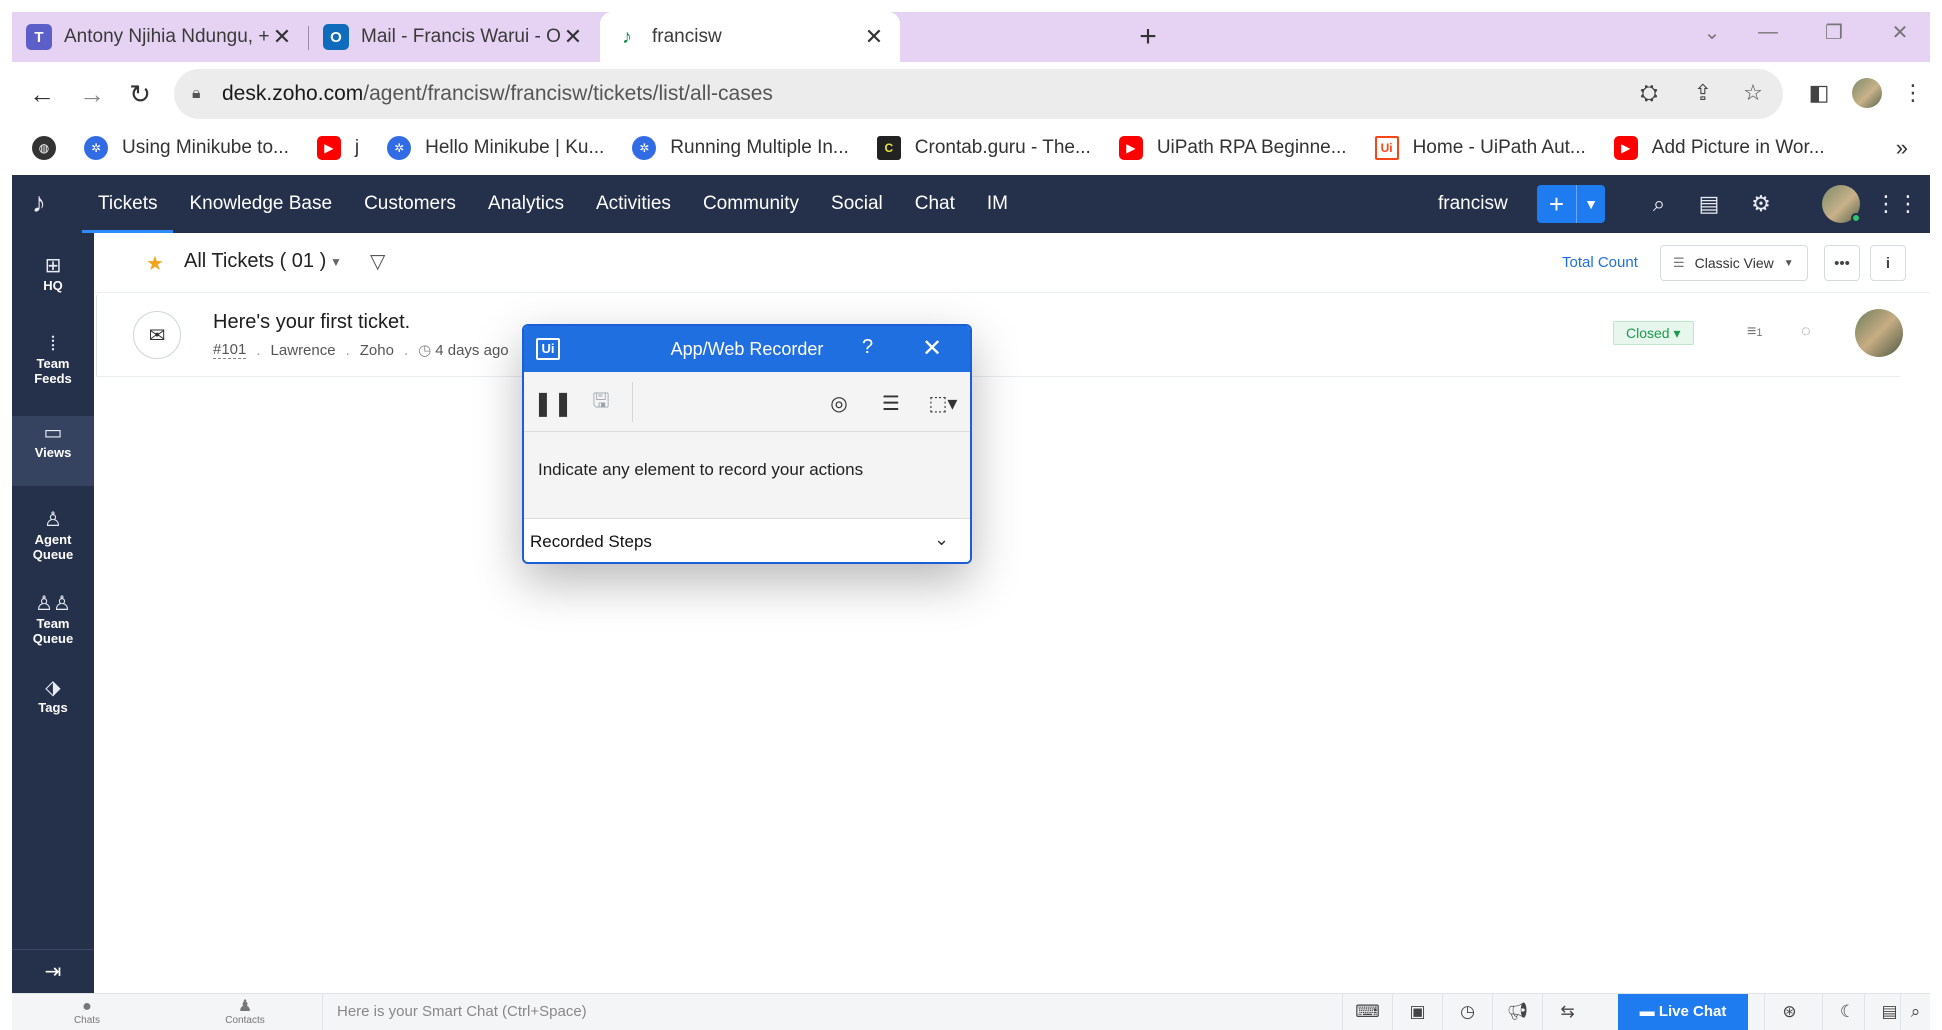  I want to click on assignee-avatar, so click(1879, 333).